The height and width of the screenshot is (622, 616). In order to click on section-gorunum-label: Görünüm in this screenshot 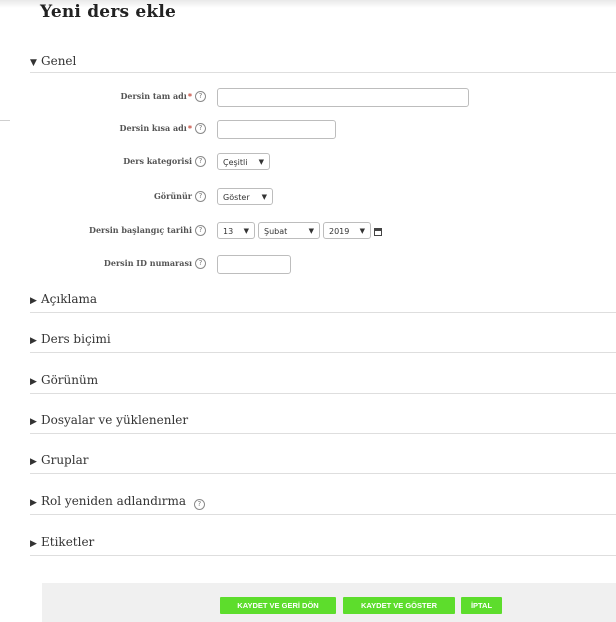, I will do `click(70, 380)`.